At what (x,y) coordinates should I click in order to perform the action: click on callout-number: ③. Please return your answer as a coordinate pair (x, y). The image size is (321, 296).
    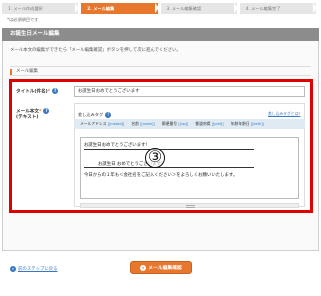
    Looking at the image, I should click on (155, 158).